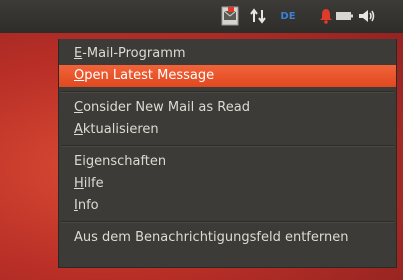  Describe the element at coordinates (88, 205) in the screenshot. I see `menu-item-label: nfo` at that location.